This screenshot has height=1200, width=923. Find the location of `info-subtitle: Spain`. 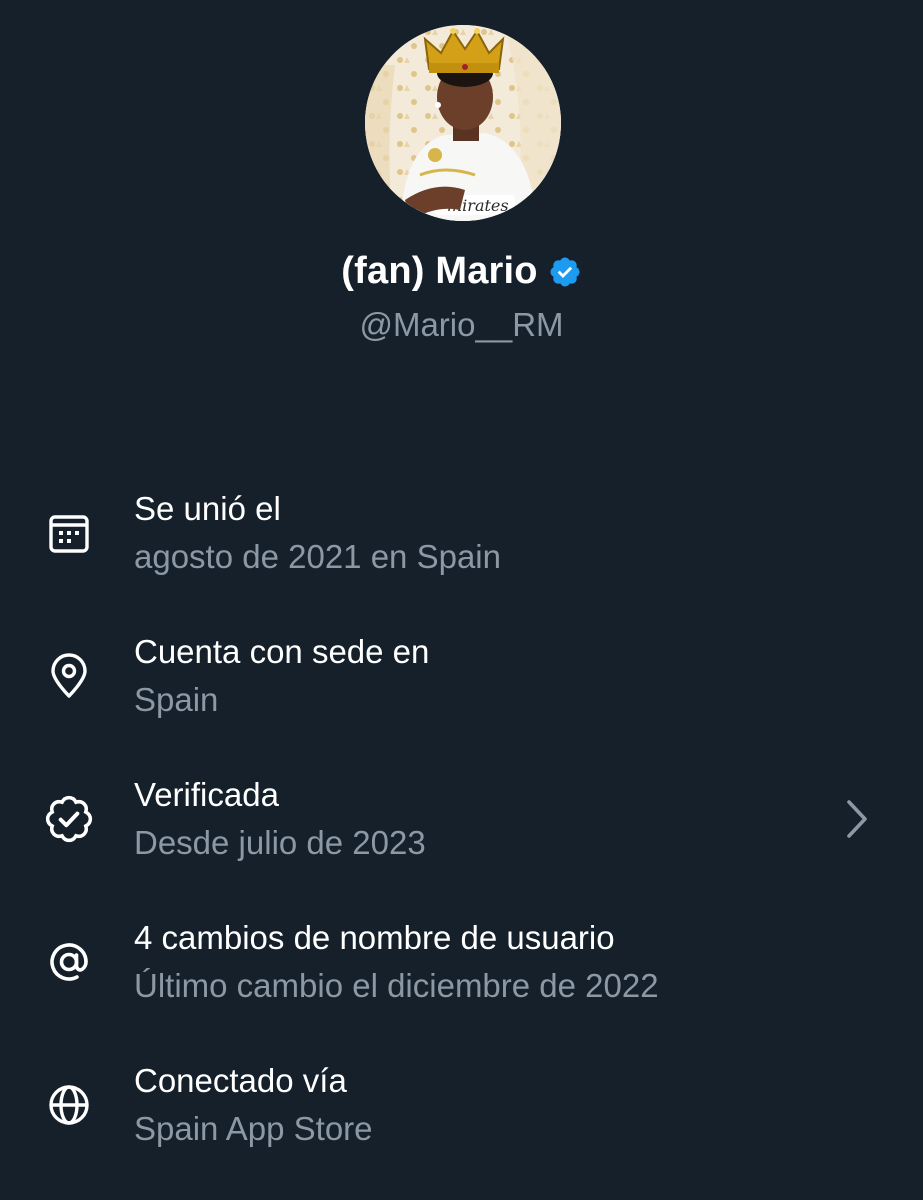

info-subtitle: Spain is located at coordinates (176, 699).